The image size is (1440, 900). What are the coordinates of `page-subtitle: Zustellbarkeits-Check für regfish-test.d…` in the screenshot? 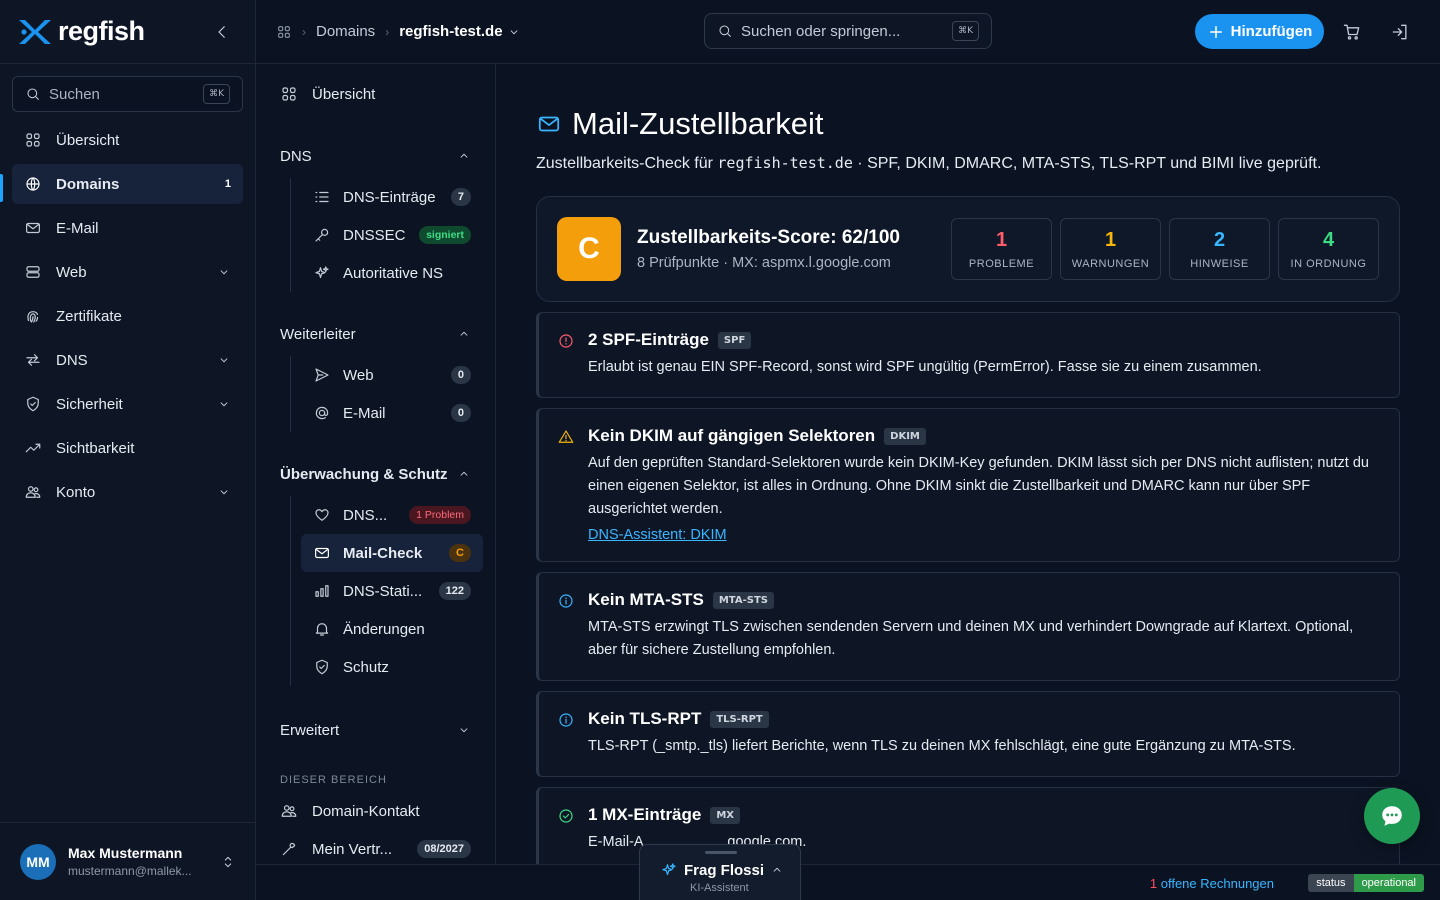 It's located at (968, 163).